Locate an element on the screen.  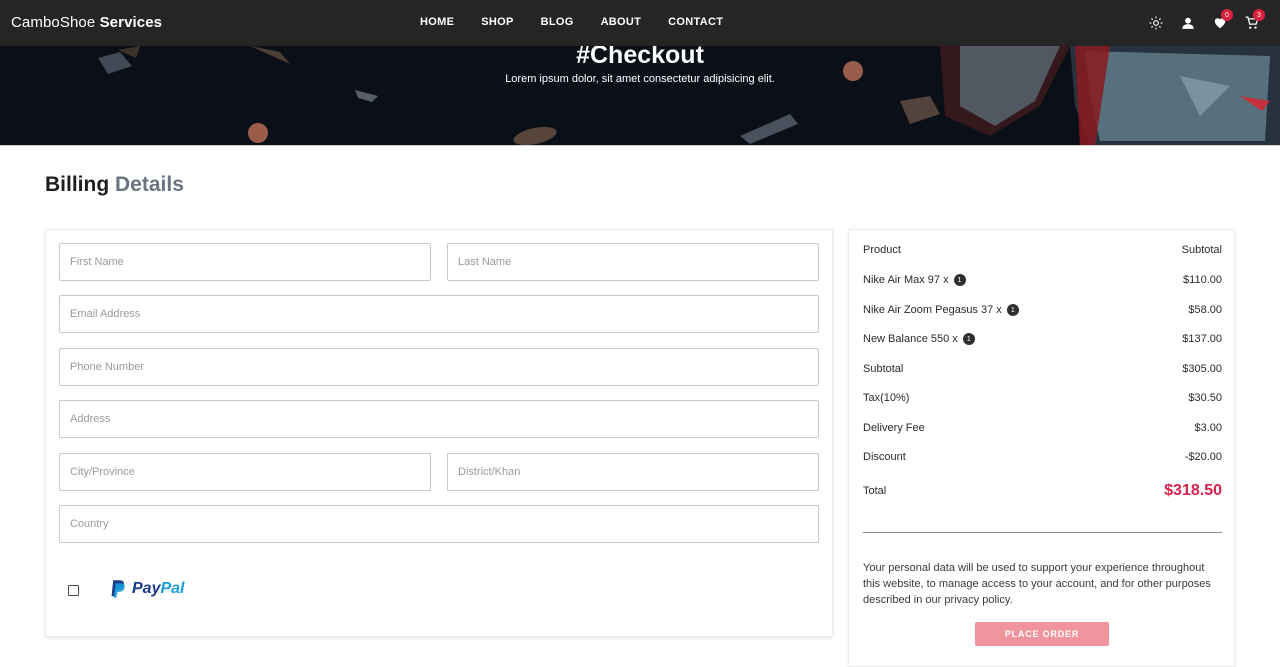
wishlist-count-badge: 0 is located at coordinates (1227, 15).